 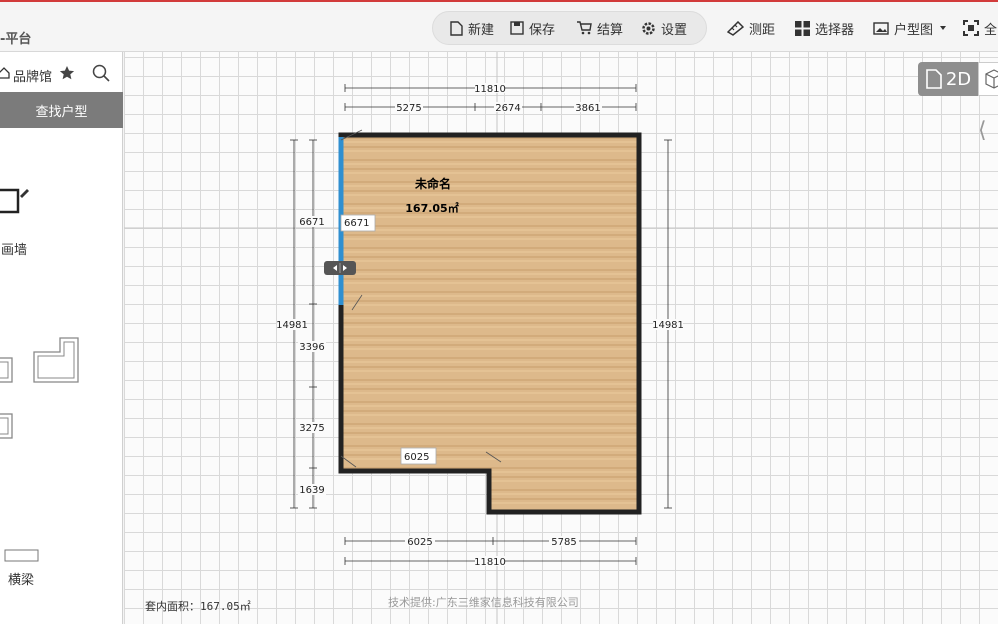 What do you see at coordinates (881, 28) in the screenshot?
I see `image-icon` at bounding box center [881, 28].